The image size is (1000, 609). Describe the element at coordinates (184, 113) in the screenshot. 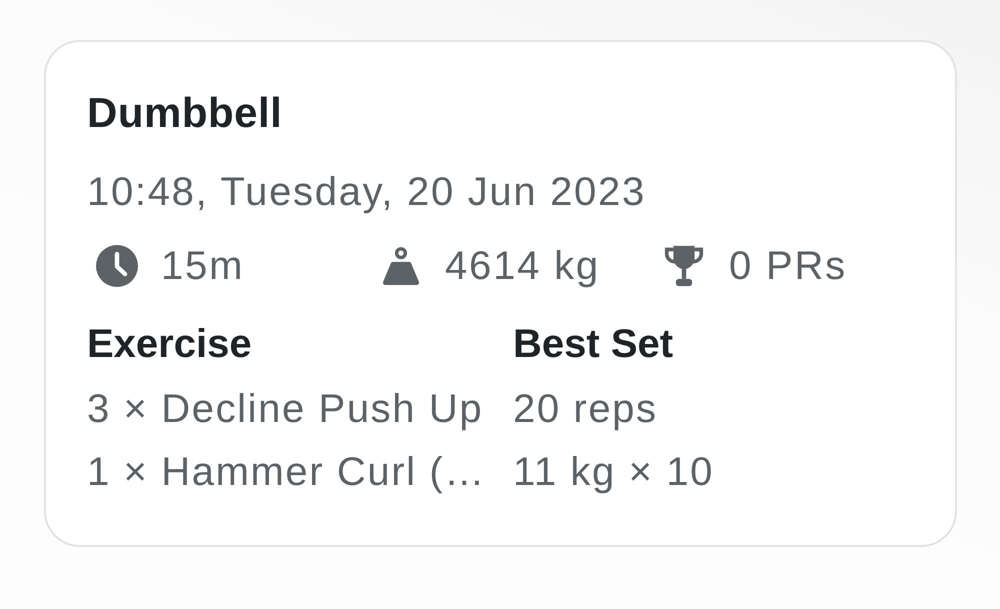

I see `workout-title: Dumbbell` at that location.